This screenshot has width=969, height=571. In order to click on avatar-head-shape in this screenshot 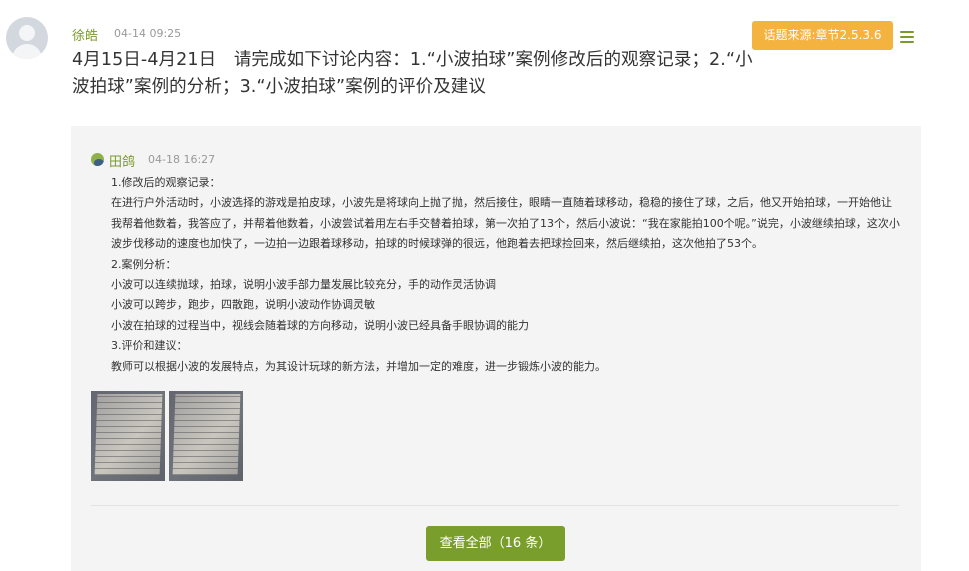, I will do `click(27, 33)`.